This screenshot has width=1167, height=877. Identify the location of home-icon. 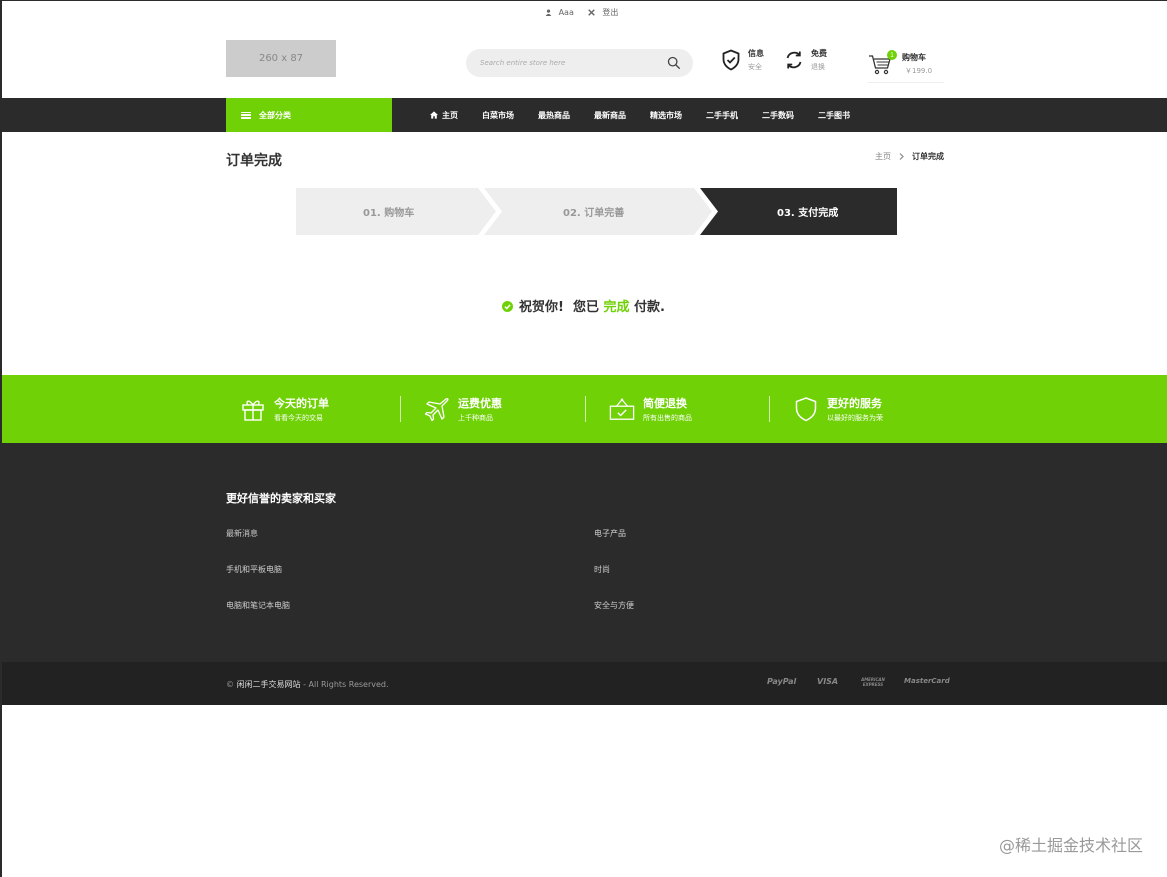
(434, 115).